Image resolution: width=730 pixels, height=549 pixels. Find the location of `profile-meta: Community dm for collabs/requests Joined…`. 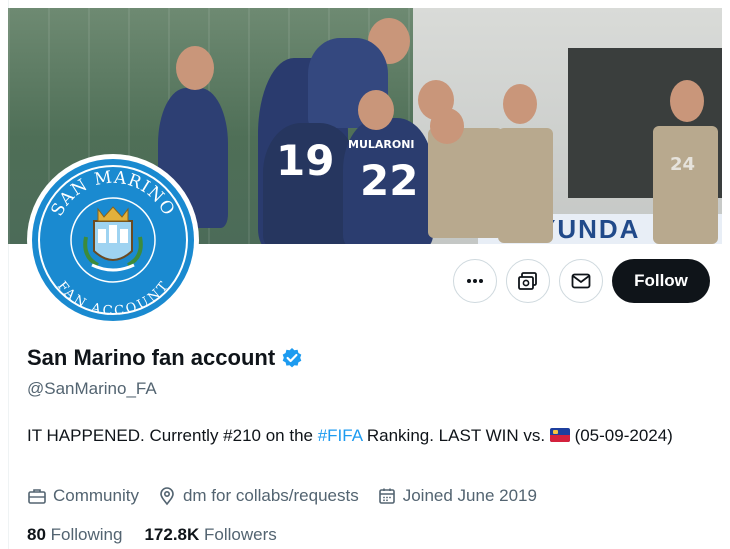

profile-meta: Community dm for collabs/requests Joined… is located at coordinates (282, 496).